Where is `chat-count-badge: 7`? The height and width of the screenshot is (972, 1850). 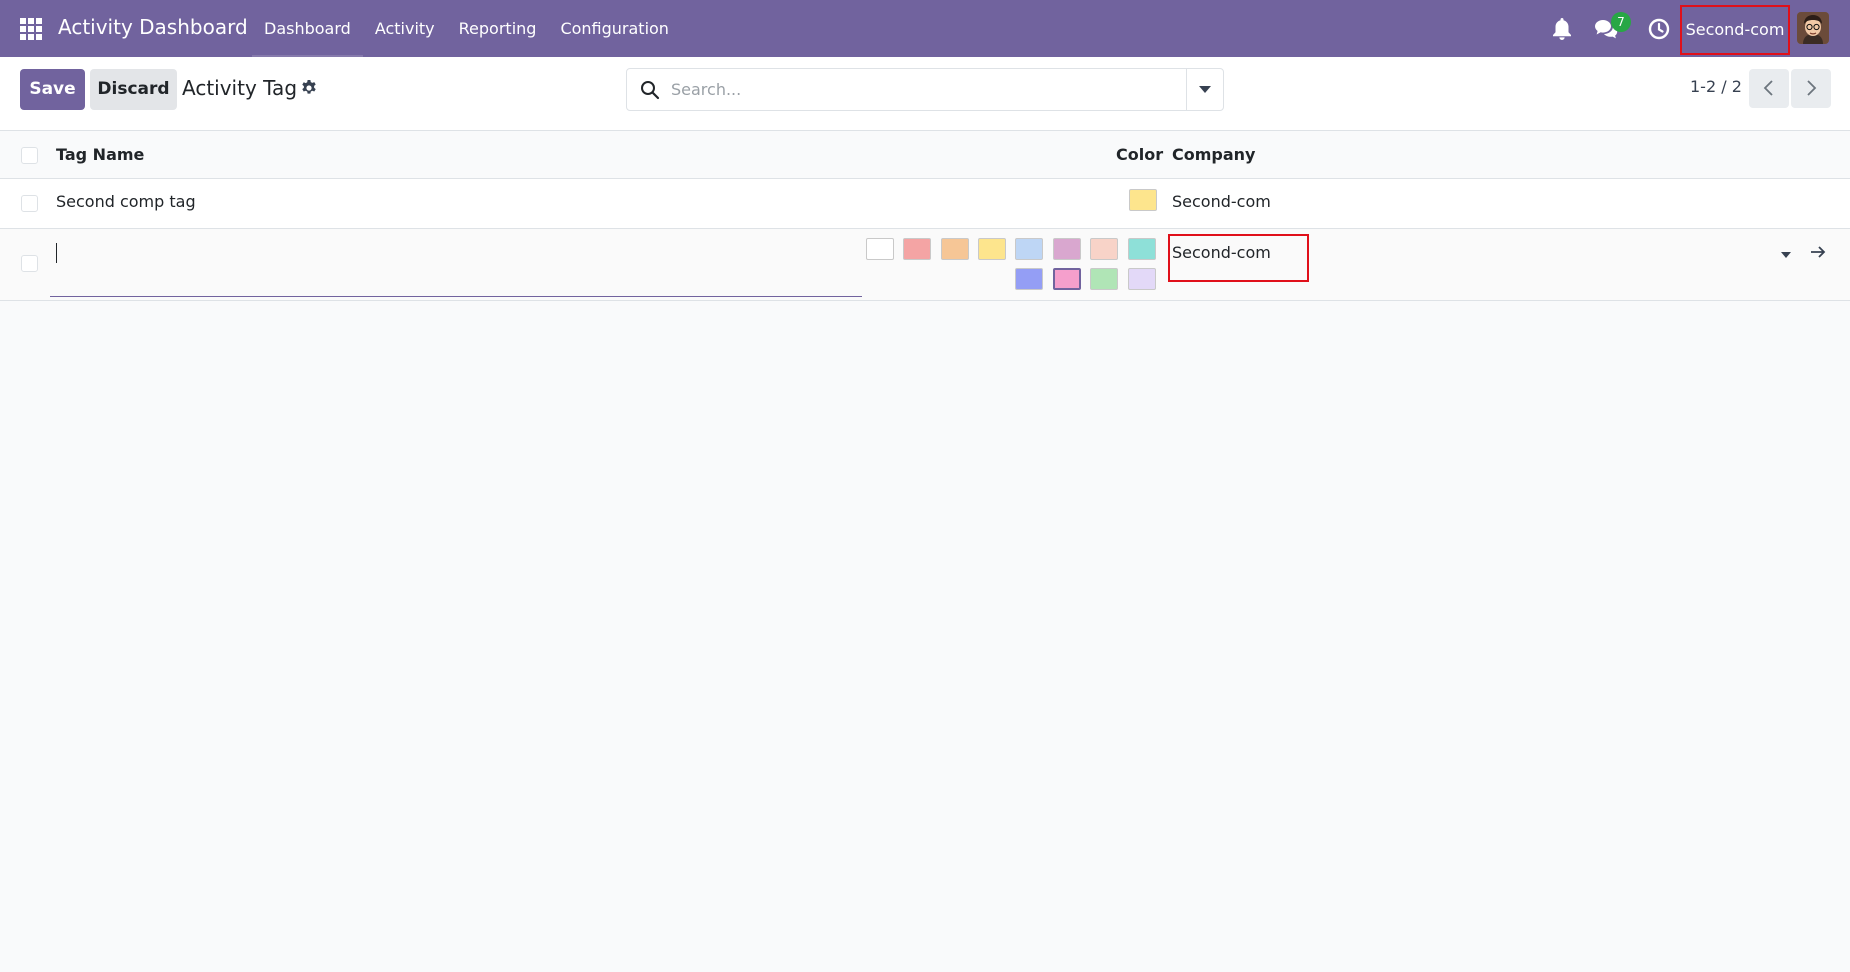
chat-count-badge: 7 is located at coordinates (1621, 22).